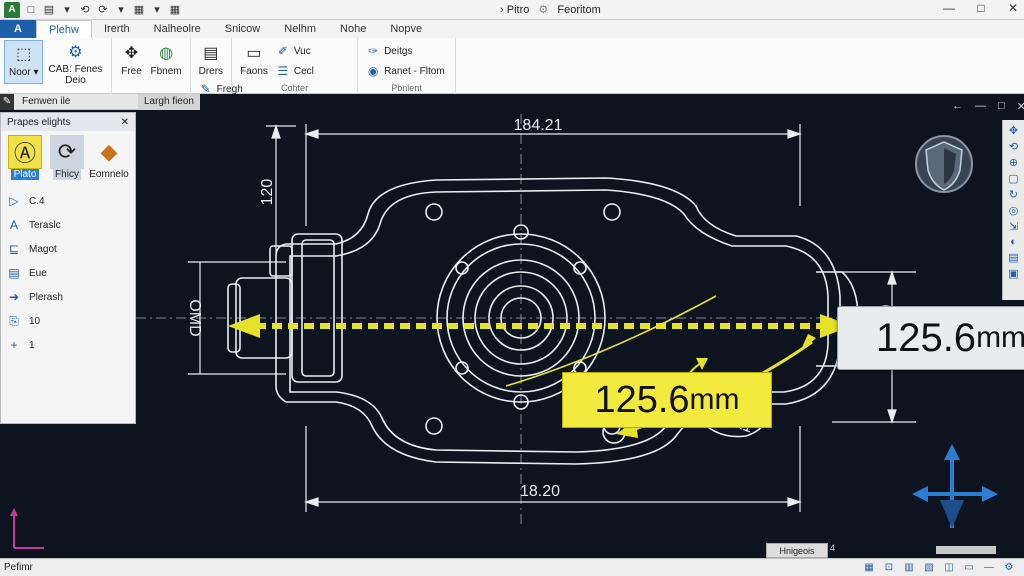 The height and width of the screenshot is (576, 1024). Describe the element at coordinates (254, 62) in the screenshot. I see `faons-button: ▭ Faons` at that location.